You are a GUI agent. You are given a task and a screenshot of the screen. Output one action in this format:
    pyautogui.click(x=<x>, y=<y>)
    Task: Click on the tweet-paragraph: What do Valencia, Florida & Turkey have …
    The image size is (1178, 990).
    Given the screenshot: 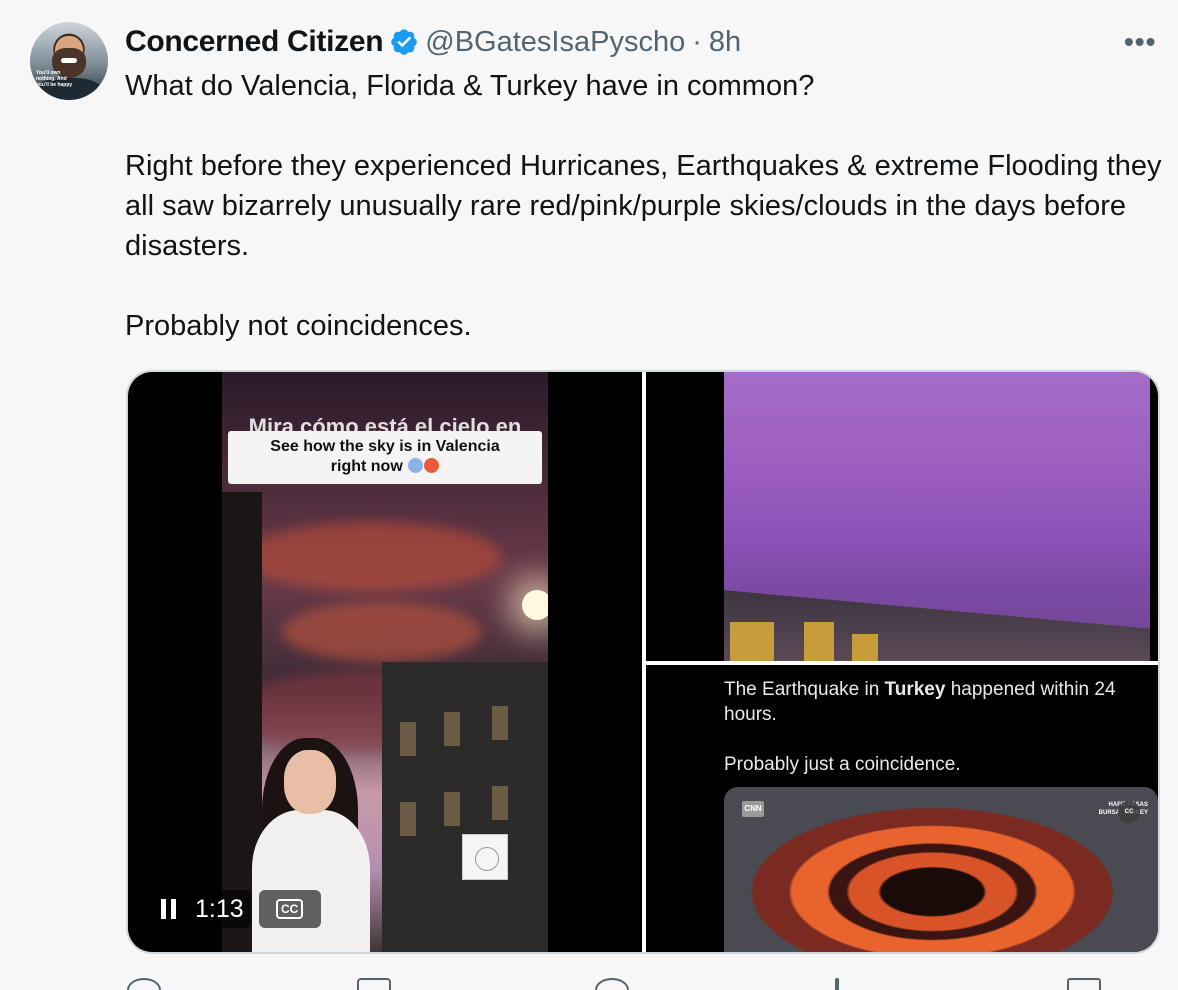 What is the action you would take?
    pyautogui.click(x=470, y=86)
    